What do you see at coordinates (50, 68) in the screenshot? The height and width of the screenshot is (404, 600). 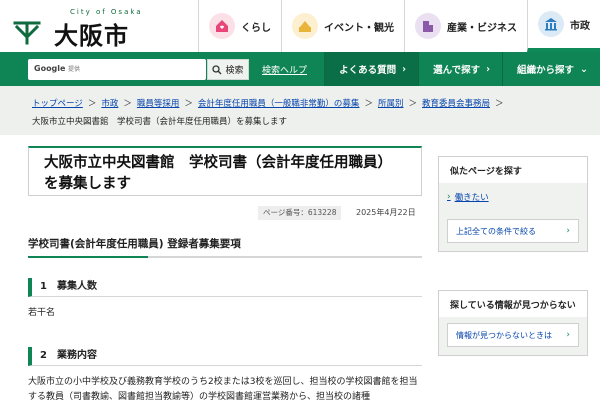 I see `google-brand: Google` at bounding box center [50, 68].